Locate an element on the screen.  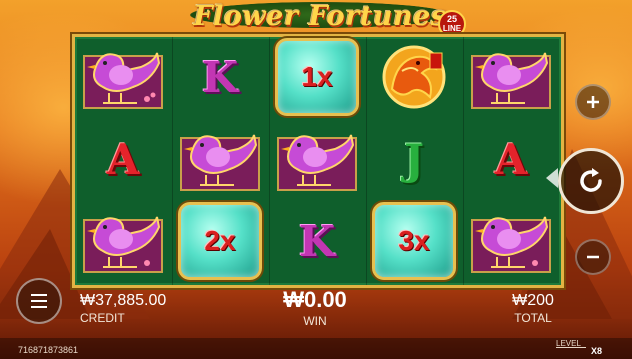
win-display: ₩0.00 WIN is located at coordinates (315, 307).